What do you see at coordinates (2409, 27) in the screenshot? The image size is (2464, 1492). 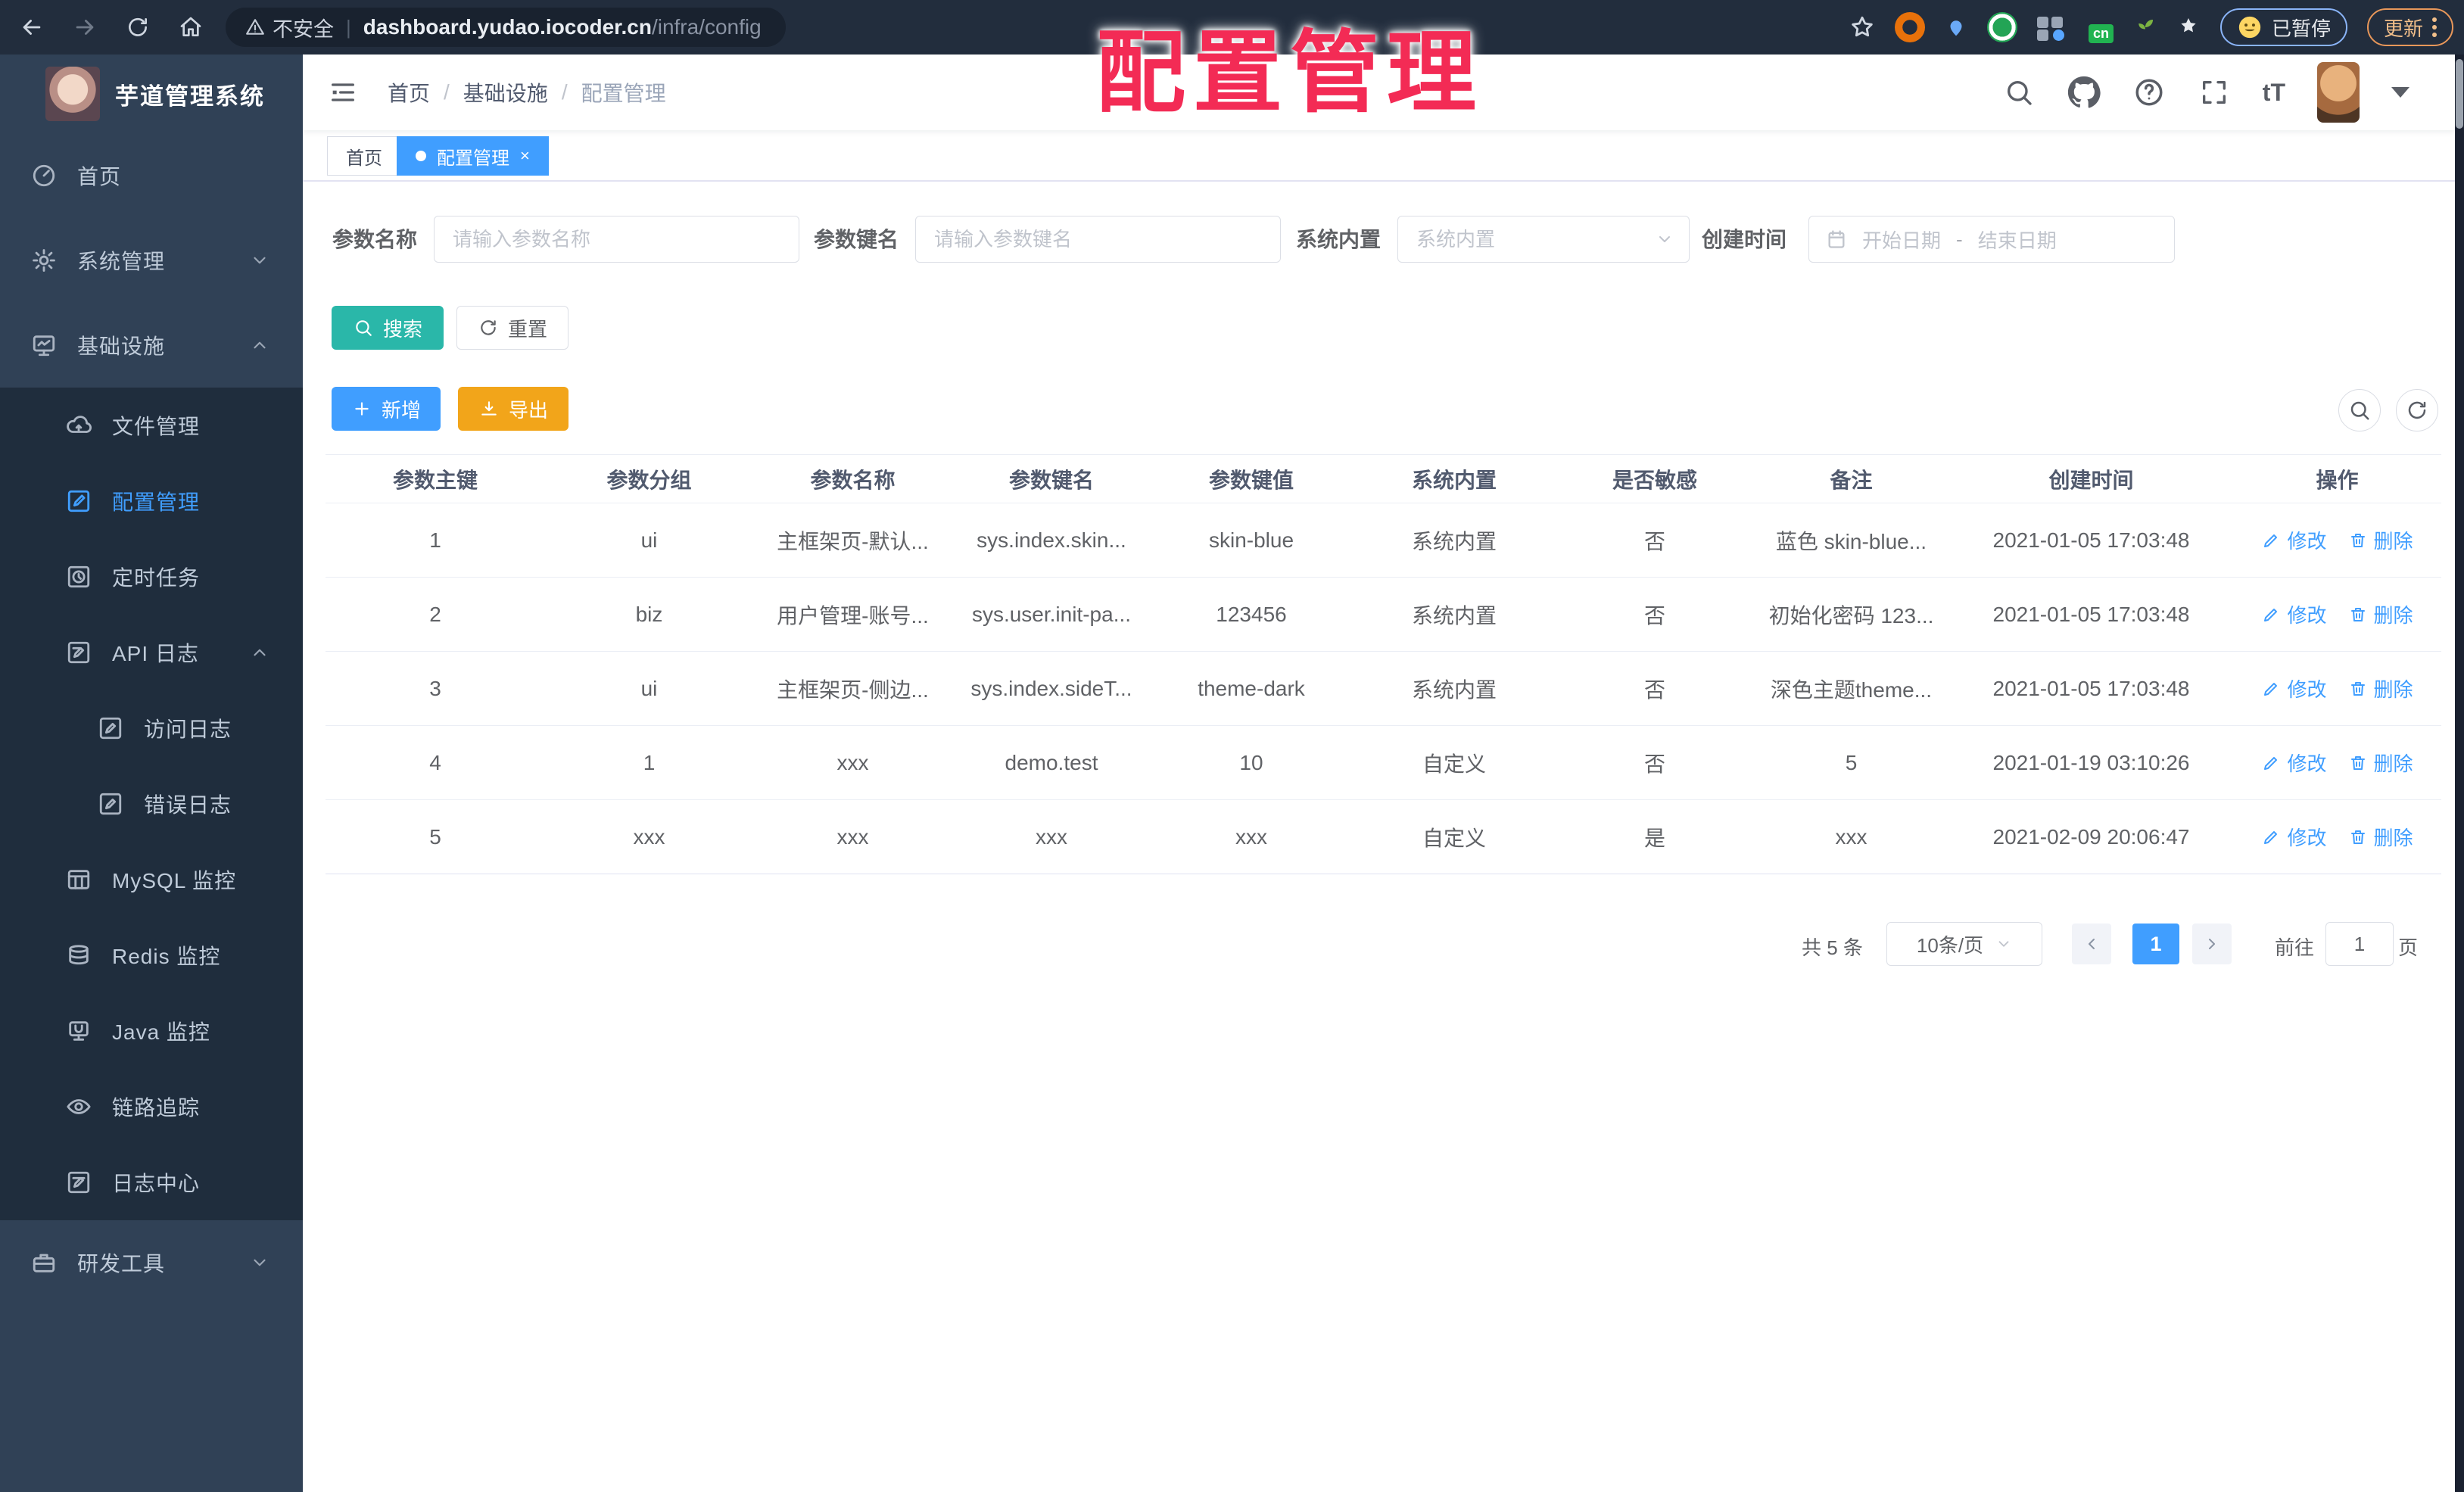 I see `browser-update-button: 更新` at bounding box center [2409, 27].